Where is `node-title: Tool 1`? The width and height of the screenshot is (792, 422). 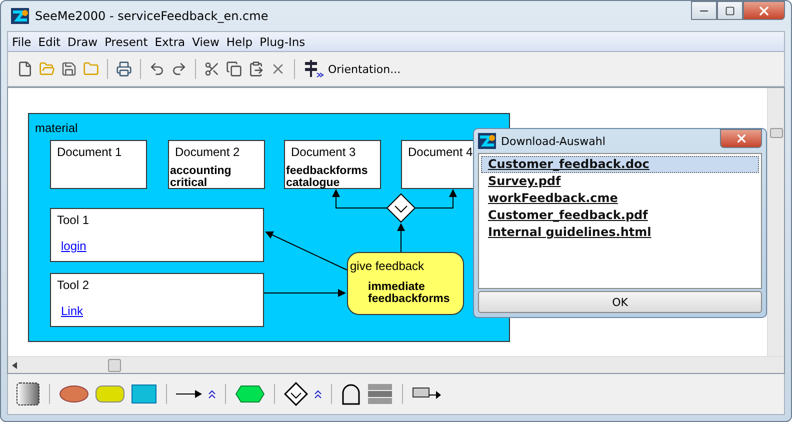
node-title: Tool 1 is located at coordinates (73, 220).